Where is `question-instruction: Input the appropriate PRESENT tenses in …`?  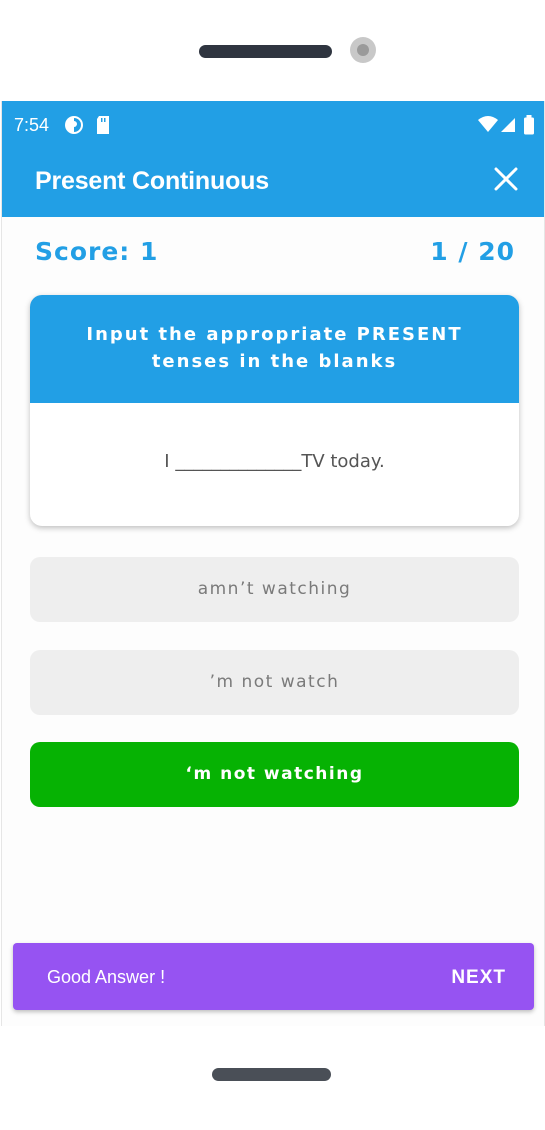
question-instruction: Input the appropriate PRESENT tenses in … is located at coordinates (274, 348).